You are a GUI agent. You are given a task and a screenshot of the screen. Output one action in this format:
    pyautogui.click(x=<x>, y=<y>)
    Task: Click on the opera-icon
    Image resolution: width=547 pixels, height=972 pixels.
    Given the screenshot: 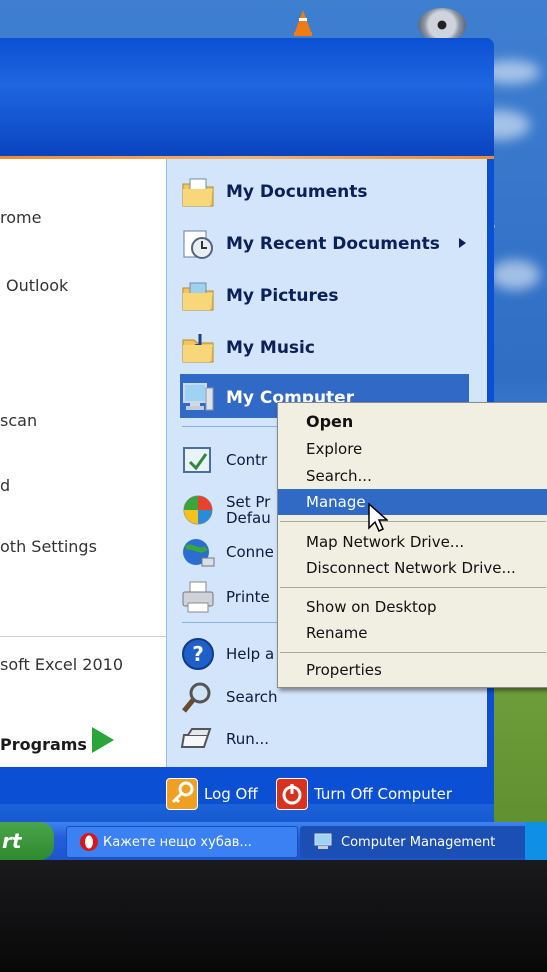 What is the action you would take?
    pyautogui.click(x=89, y=842)
    